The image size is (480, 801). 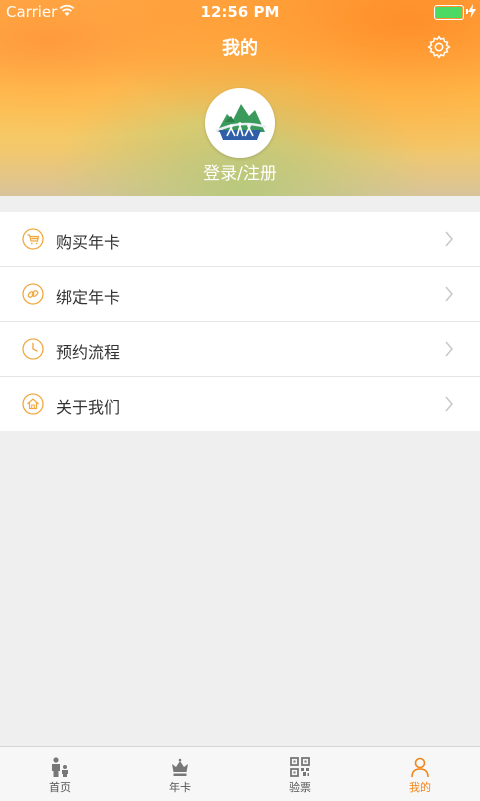 I want to click on link-icon, so click(x=33, y=294).